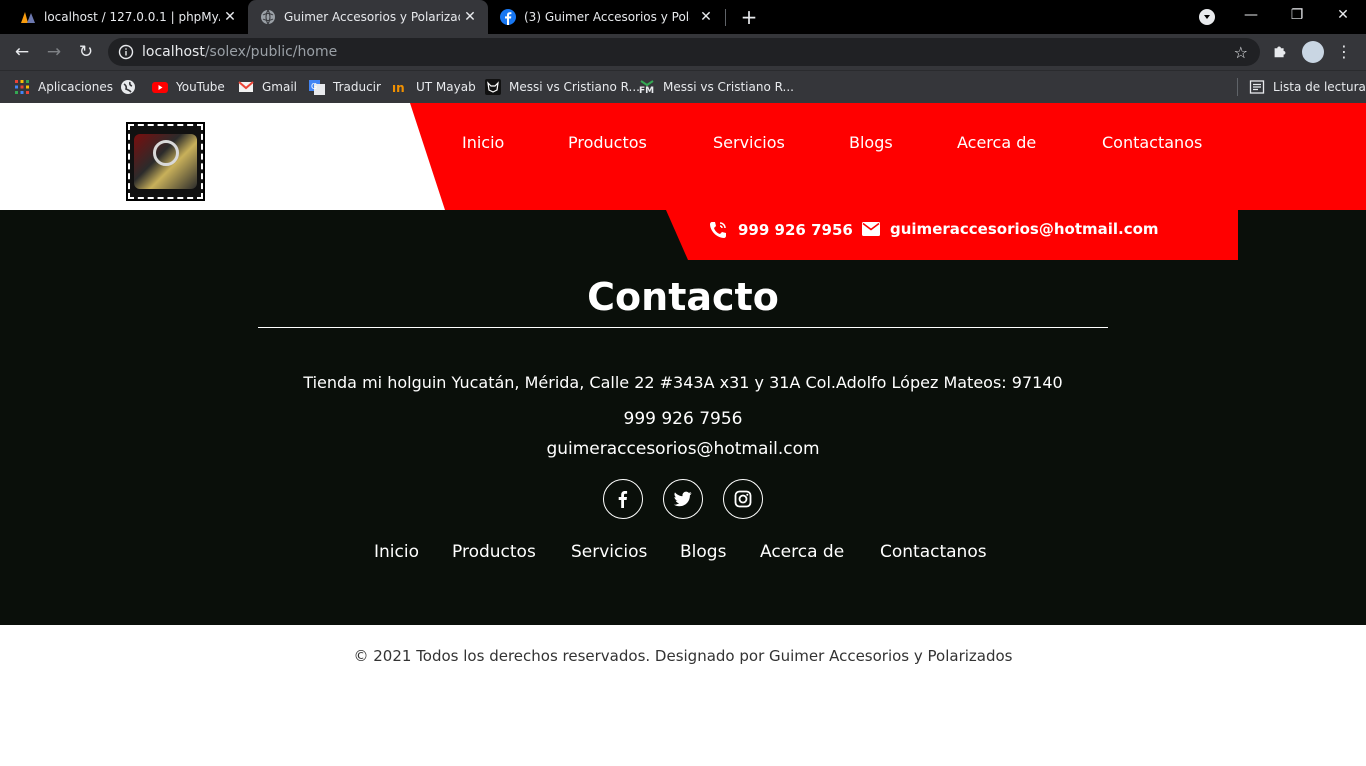  Describe the element at coordinates (1319, 87) in the screenshot. I see `reading-list-label: Lista de lectura` at that location.